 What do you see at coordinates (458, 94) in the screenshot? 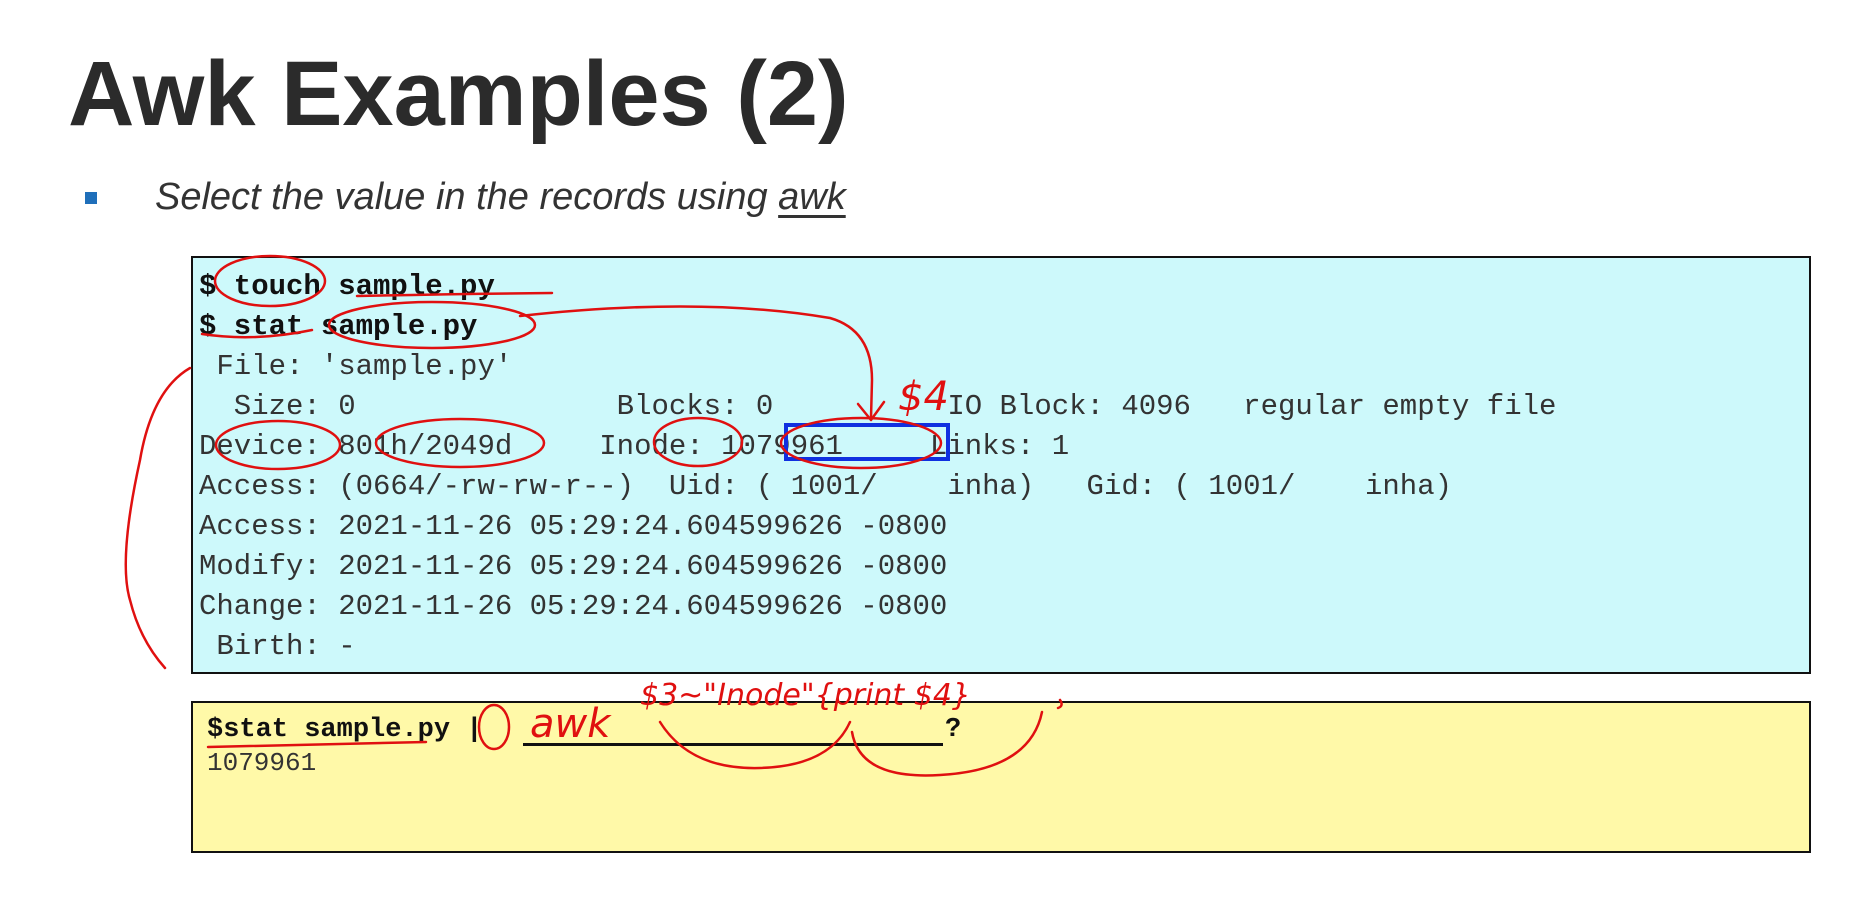
I see `slide-title: Awk Examples (2)` at bounding box center [458, 94].